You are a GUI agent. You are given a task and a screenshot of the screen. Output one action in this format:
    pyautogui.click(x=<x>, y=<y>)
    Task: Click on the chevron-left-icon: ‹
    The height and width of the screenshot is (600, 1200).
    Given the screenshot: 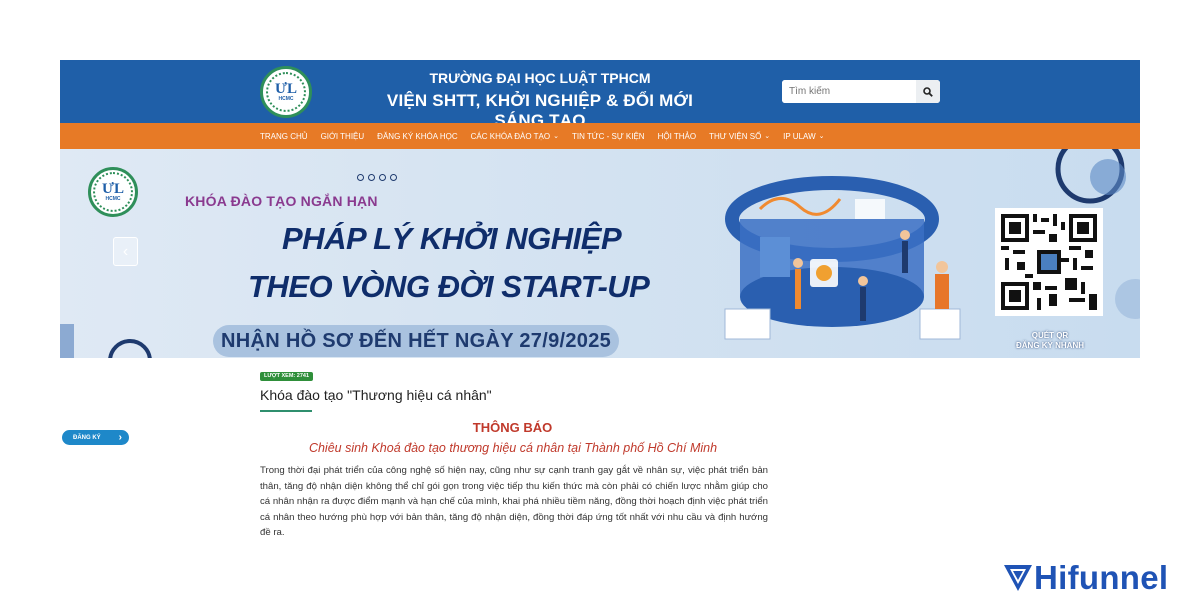 What is the action you would take?
    pyautogui.click(x=125, y=251)
    